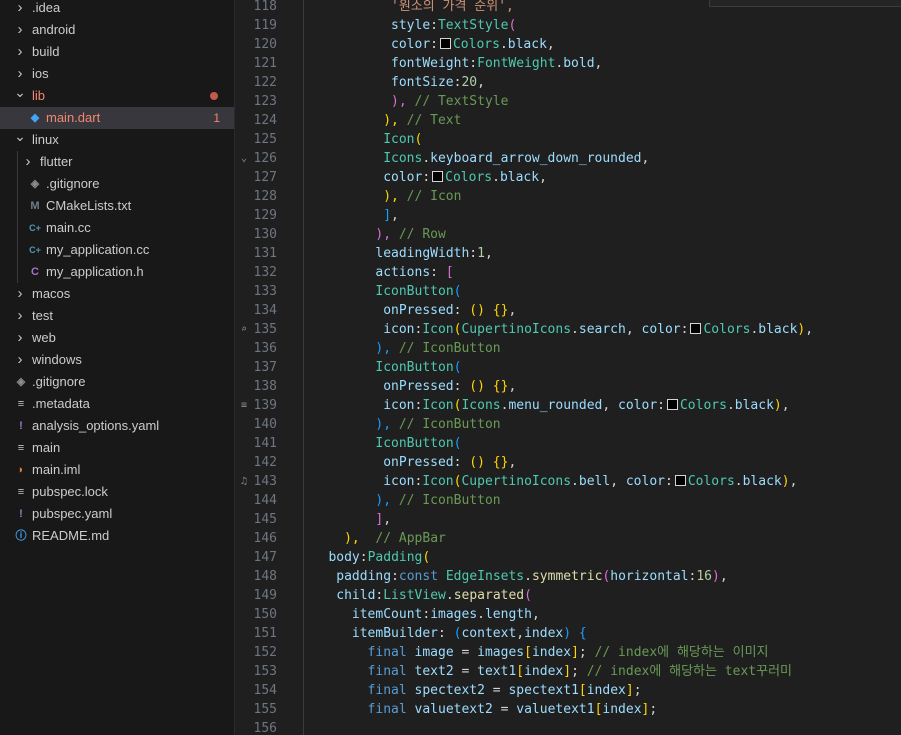 This screenshot has width=901, height=735. What do you see at coordinates (568, 690) in the screenshot?
I see `code-line: 154 final spectext2 = spectext1[index];` at bounding box center [568, 690].